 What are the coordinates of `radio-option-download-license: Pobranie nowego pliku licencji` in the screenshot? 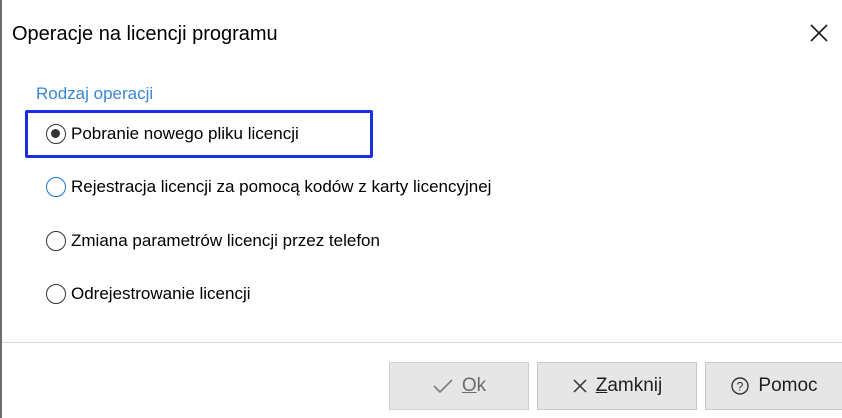 It's located at (172, 134).